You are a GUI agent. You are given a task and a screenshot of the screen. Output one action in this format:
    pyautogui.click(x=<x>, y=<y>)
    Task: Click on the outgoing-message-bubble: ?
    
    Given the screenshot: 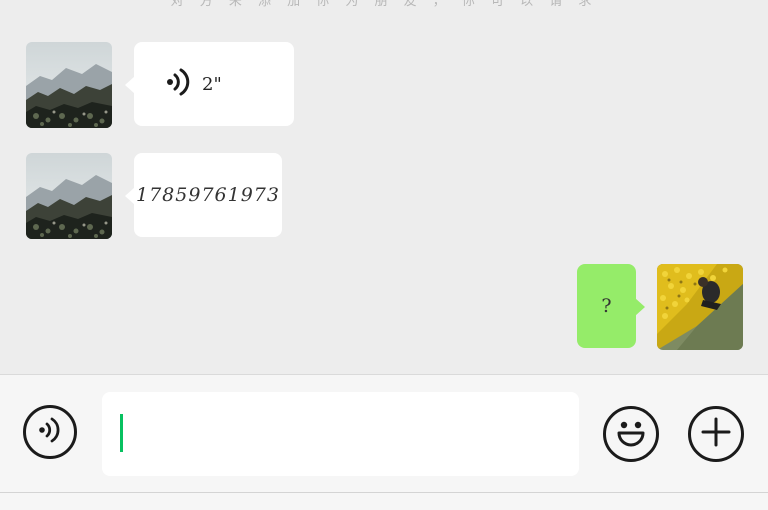 What is the action you would take?
    pyautogui.click(x=611, y=306)
    